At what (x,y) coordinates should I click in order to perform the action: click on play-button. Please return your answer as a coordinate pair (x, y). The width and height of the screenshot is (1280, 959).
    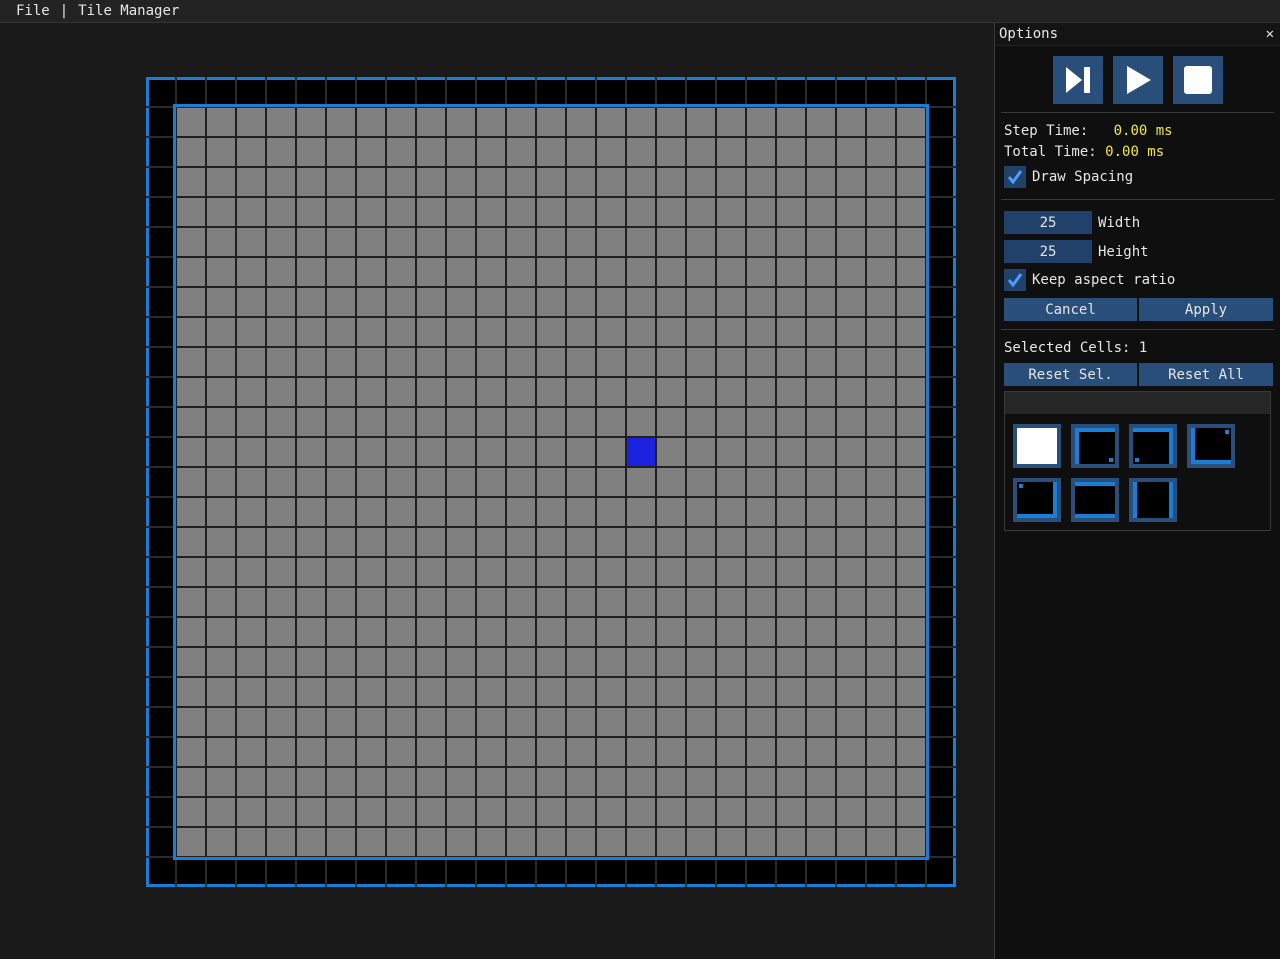
    Looking at the image, I should click on (1137, 80).